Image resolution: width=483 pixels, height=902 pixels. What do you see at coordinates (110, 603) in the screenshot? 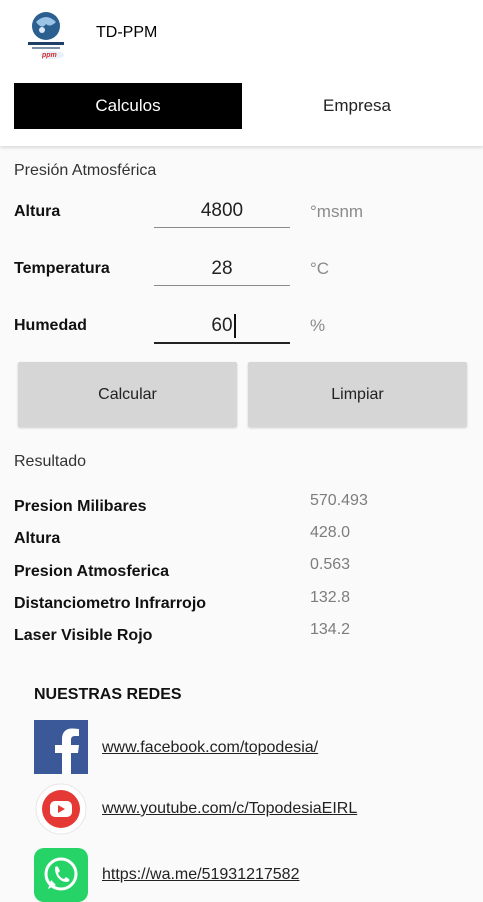
I see `result-label-distanciometro: Distanciometro Infrarrojo` at bounding box center [110, 603].